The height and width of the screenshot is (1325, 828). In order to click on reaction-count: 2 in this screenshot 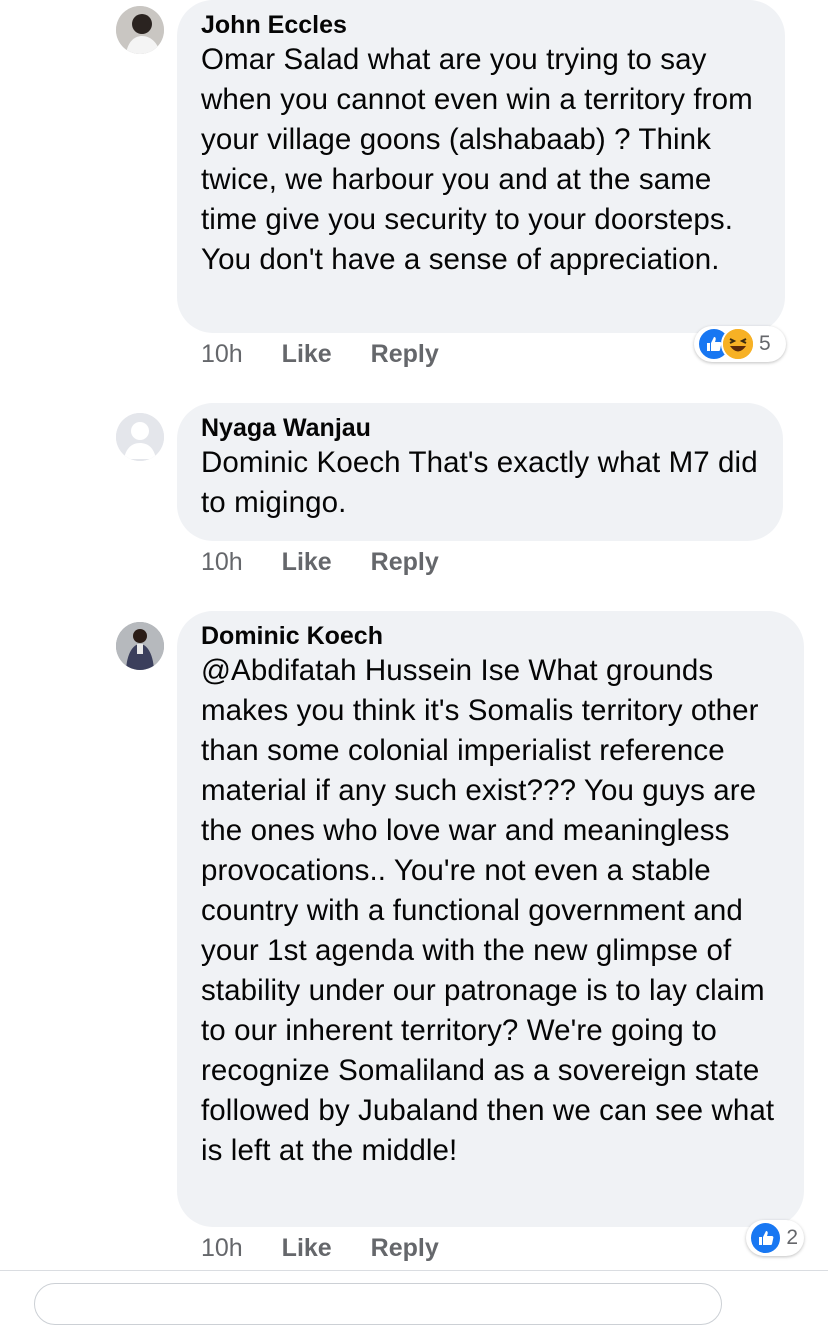, I will do `click(792, 1237)`.